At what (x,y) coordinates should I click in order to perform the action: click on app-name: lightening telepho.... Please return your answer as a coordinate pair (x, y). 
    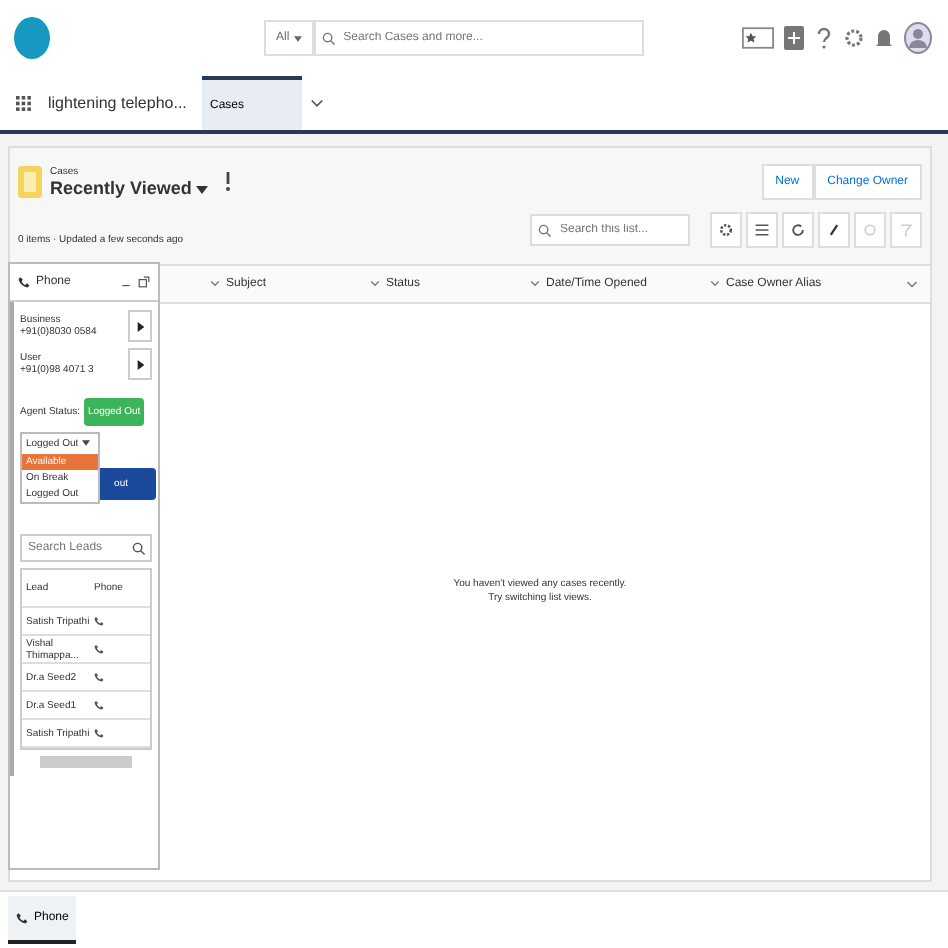
    Looking at the image, I should click on (118, 103).